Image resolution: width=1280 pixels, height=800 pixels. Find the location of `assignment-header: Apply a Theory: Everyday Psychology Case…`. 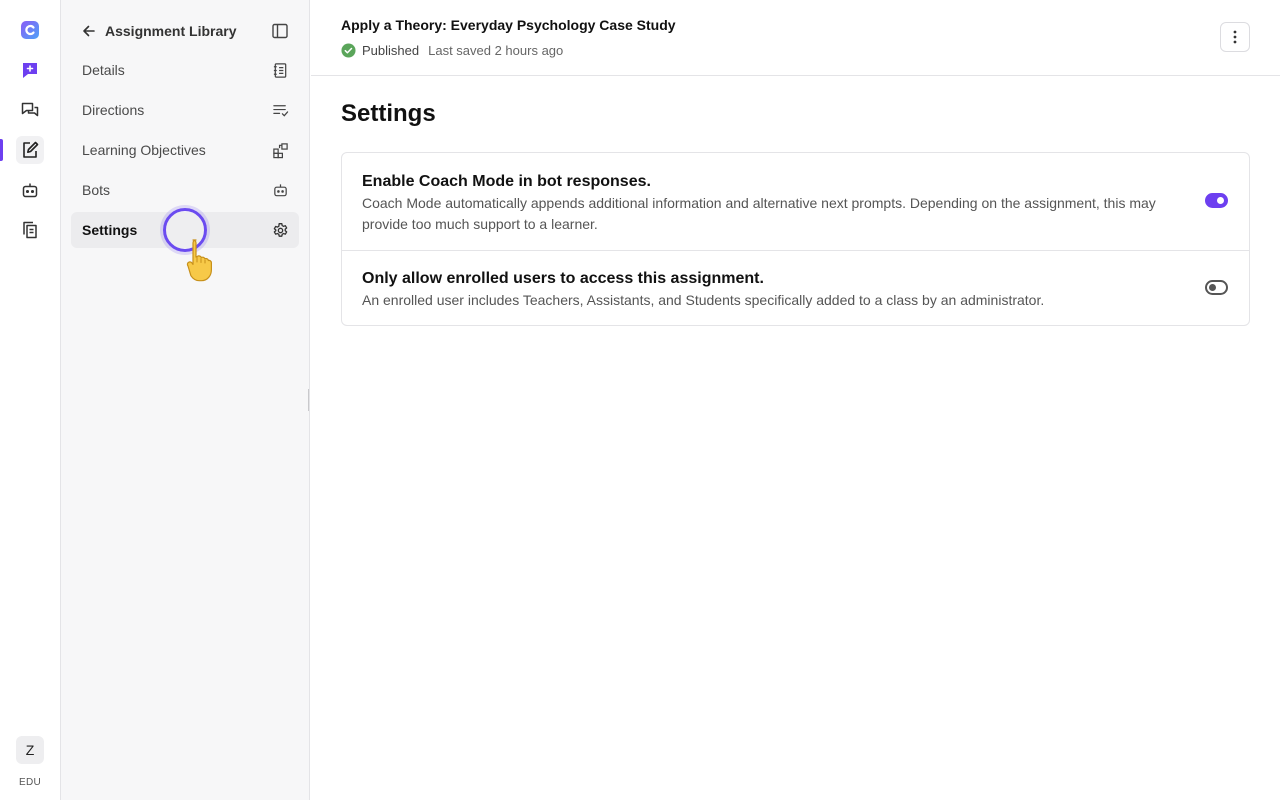

assignment-header: Apply a Theory: Everyday Psychology Case… is located at coordinates (795, 38).